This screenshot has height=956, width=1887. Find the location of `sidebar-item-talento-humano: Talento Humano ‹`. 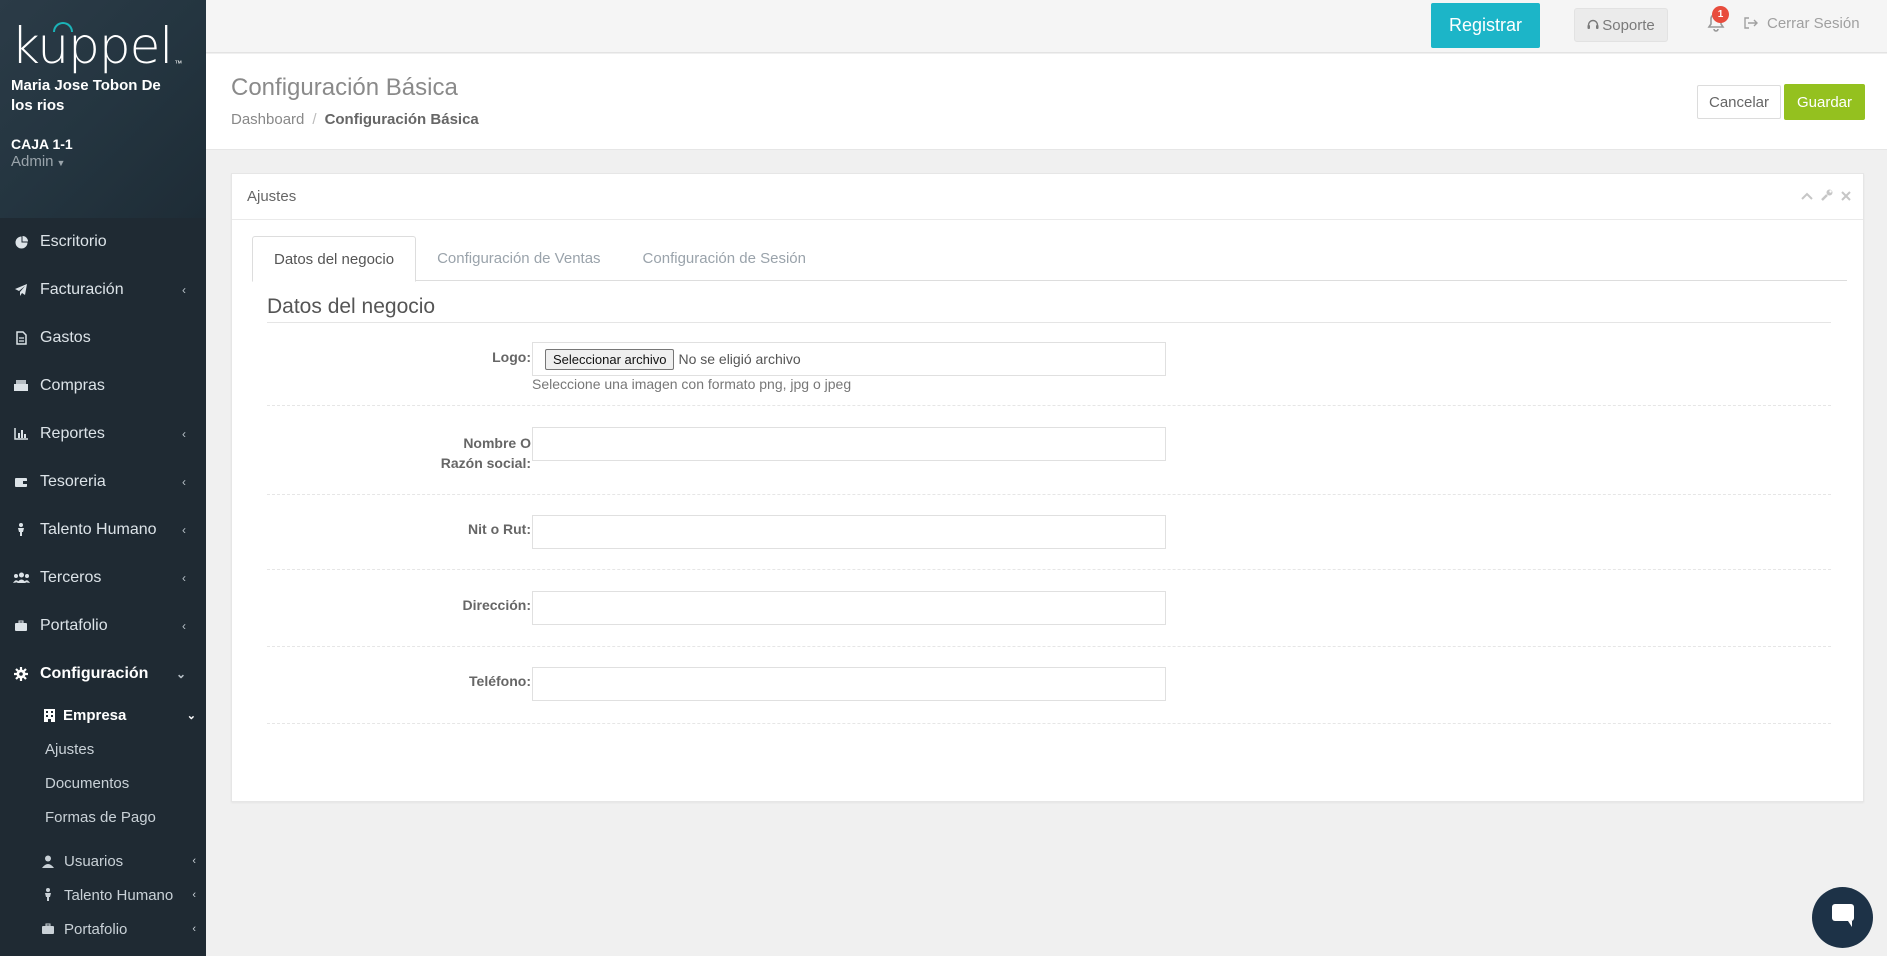

sidebar-item-talento-humano: Talento Humano ‹ is located at coordinates (103, 530).